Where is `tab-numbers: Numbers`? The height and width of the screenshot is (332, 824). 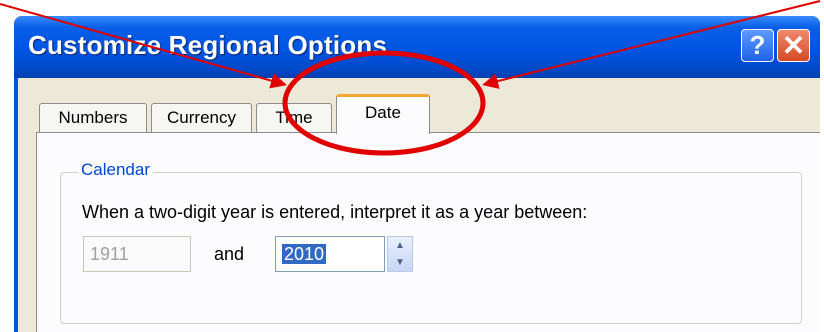 tab-numbers: Numbers is located at coordinates (93, 117).